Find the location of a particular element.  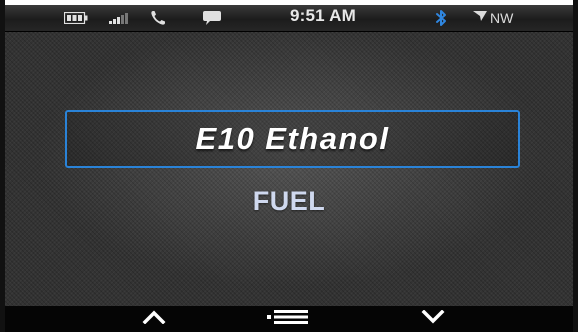

bluetooth-icon is located at coordinates (441, 18).